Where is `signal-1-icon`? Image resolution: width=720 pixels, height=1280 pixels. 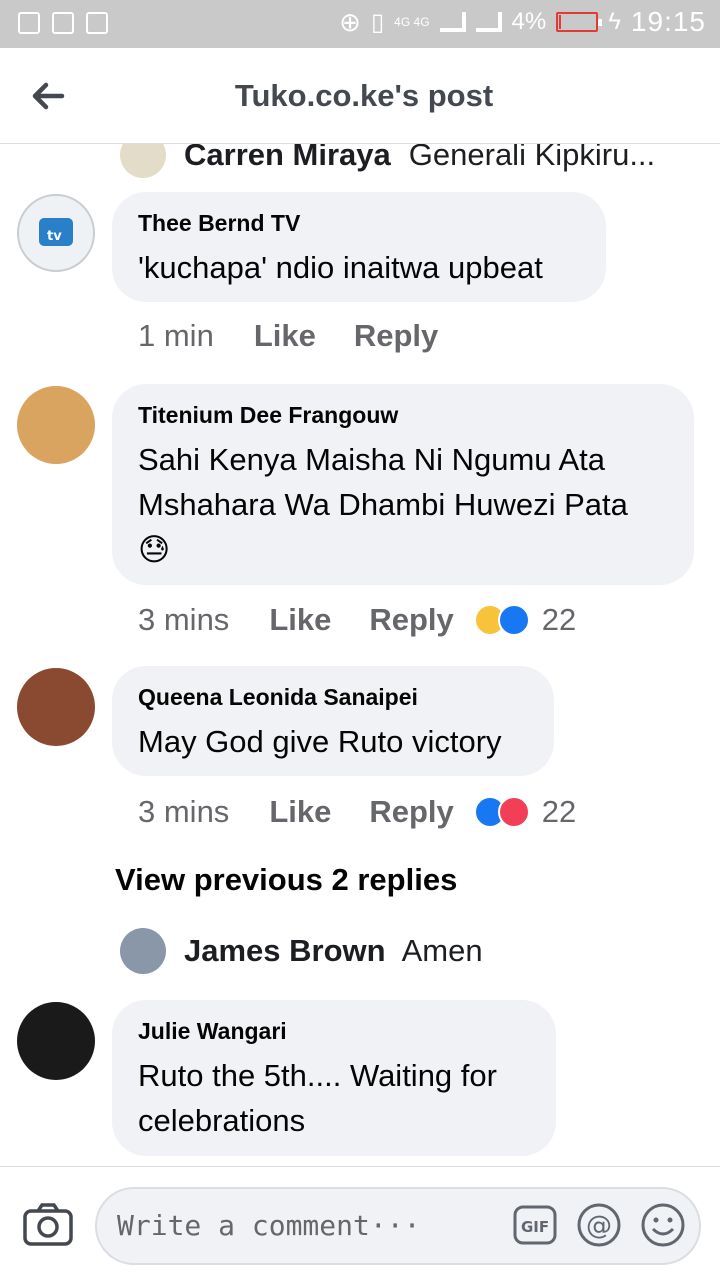
signal-1-icon is located at coordinates (452, 22).